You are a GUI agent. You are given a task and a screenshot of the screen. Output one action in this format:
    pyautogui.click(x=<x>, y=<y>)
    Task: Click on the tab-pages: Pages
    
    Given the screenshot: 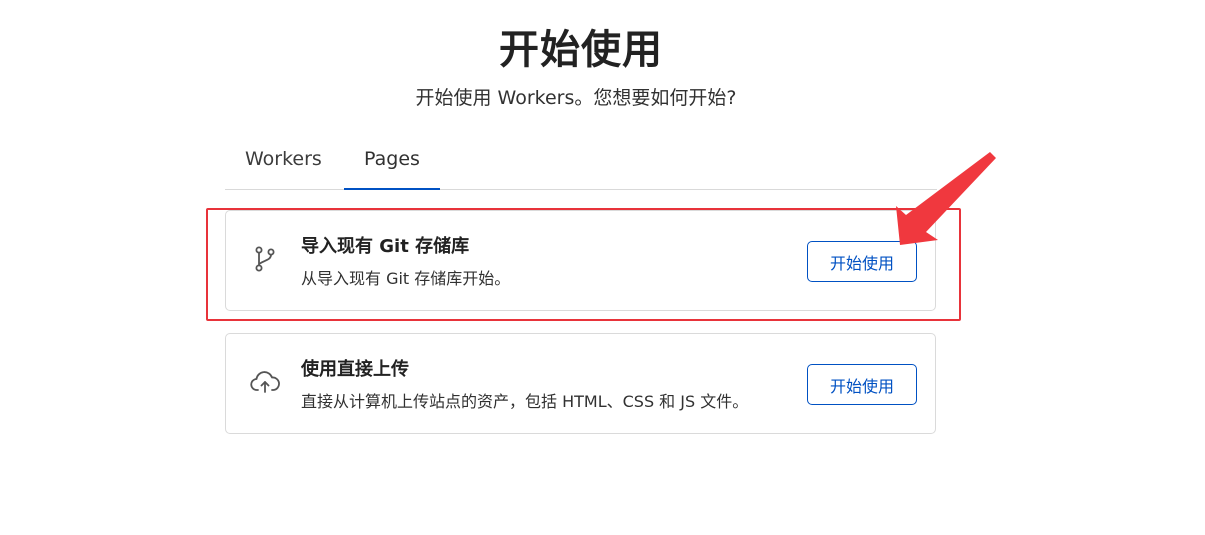 What is the action you would take?
    pyautogui.click(x=392, y=163)
    